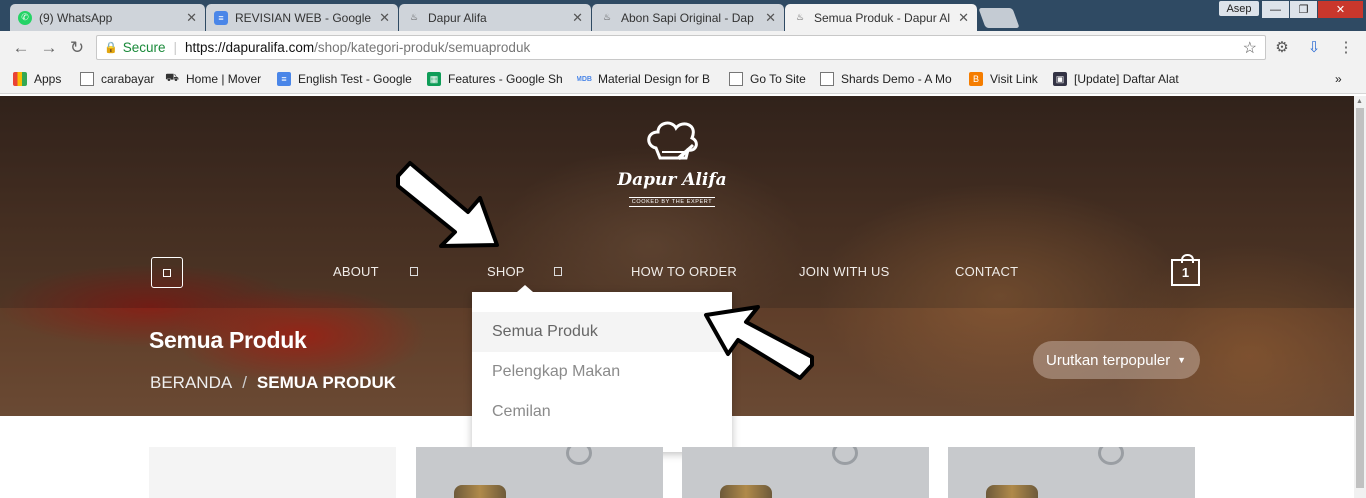 This screenshot has width=1366, height=498. What do you see at coordinates (1250, 48) in the screenshot?
I see `bookmark-star-icon: ☆` at bounding box center [1250, 48].